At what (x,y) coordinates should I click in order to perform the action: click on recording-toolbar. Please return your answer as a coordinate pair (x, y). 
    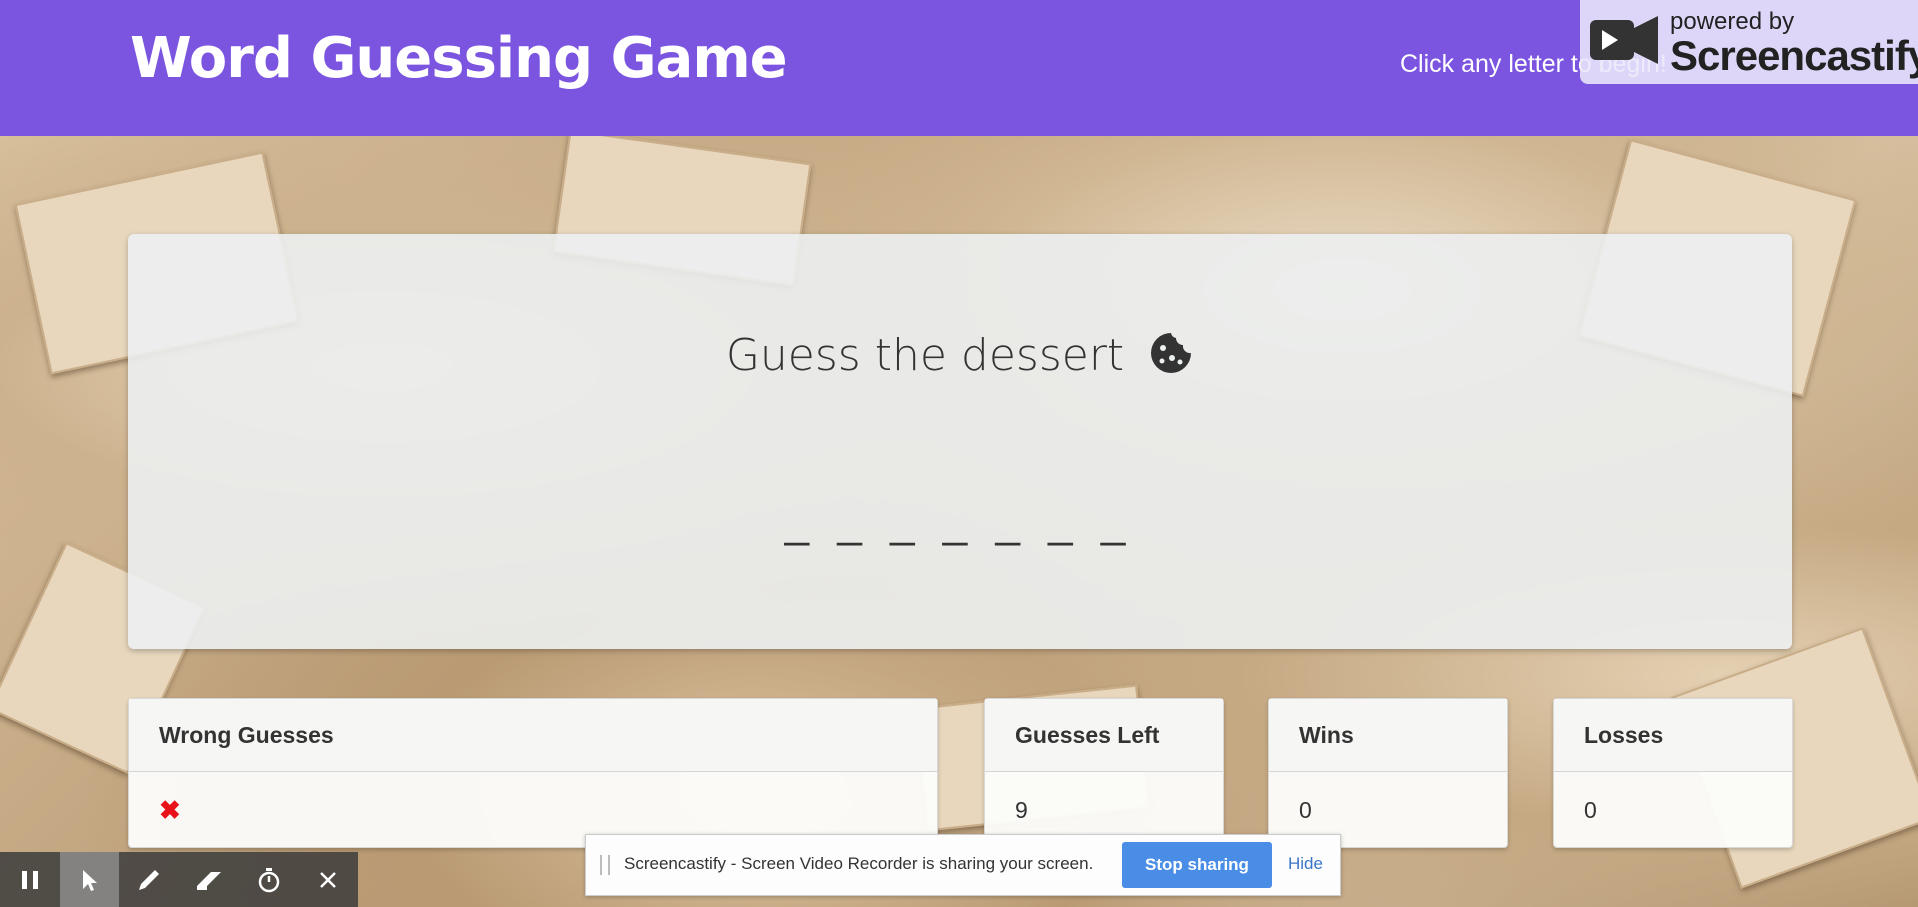
    Looking at the image, I should click on (179, 879).